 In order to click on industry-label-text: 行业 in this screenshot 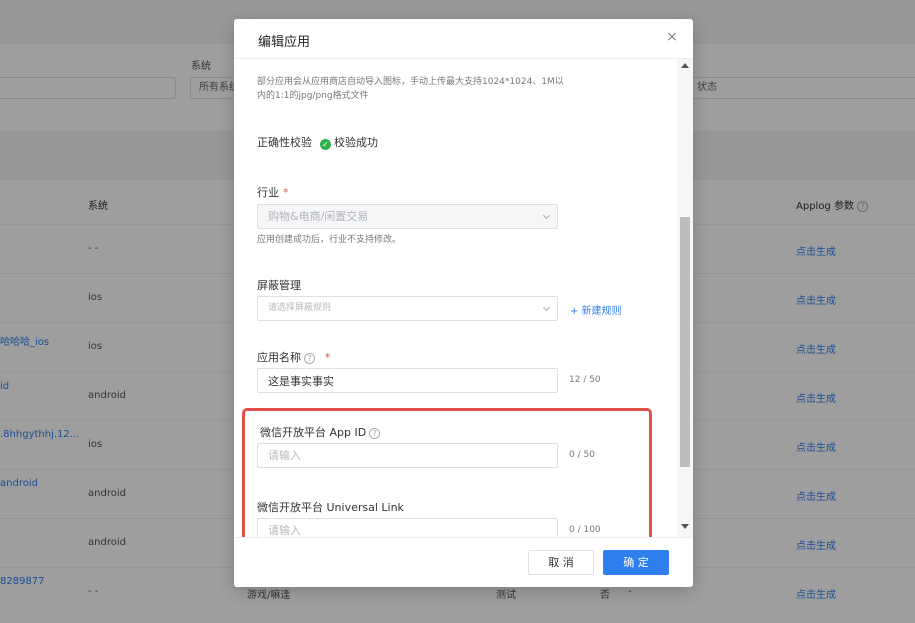, I will do `click(268, 192)`.